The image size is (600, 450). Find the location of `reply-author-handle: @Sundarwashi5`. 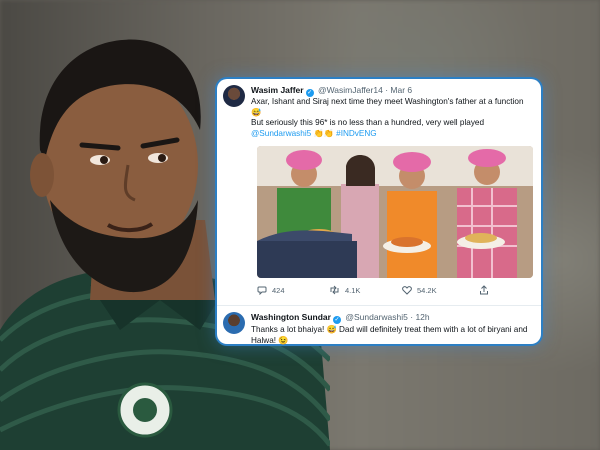

reply-author-handle: @Sundarwashi5 is located at coordinates (376, 317).